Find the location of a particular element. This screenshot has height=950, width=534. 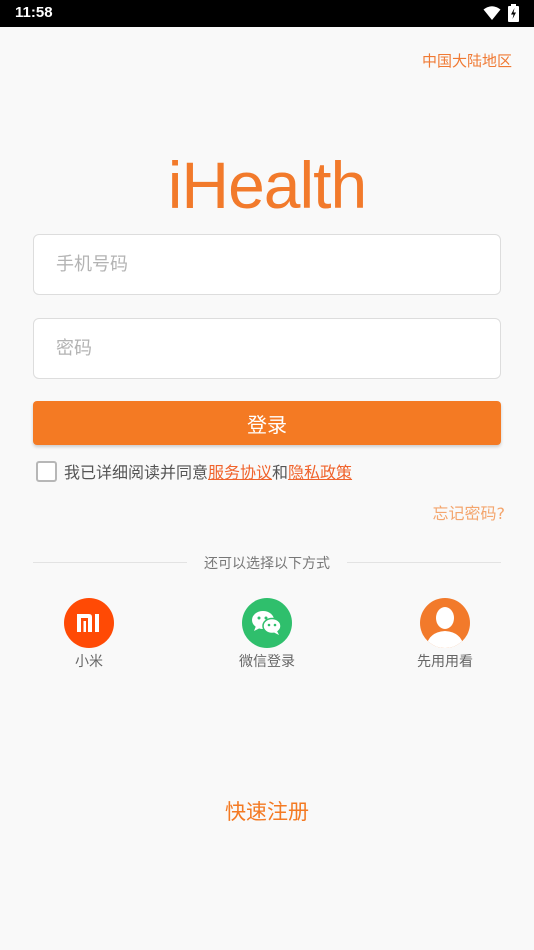

wechat-login-option: 微信登录 is located at coordinates (267, 634).